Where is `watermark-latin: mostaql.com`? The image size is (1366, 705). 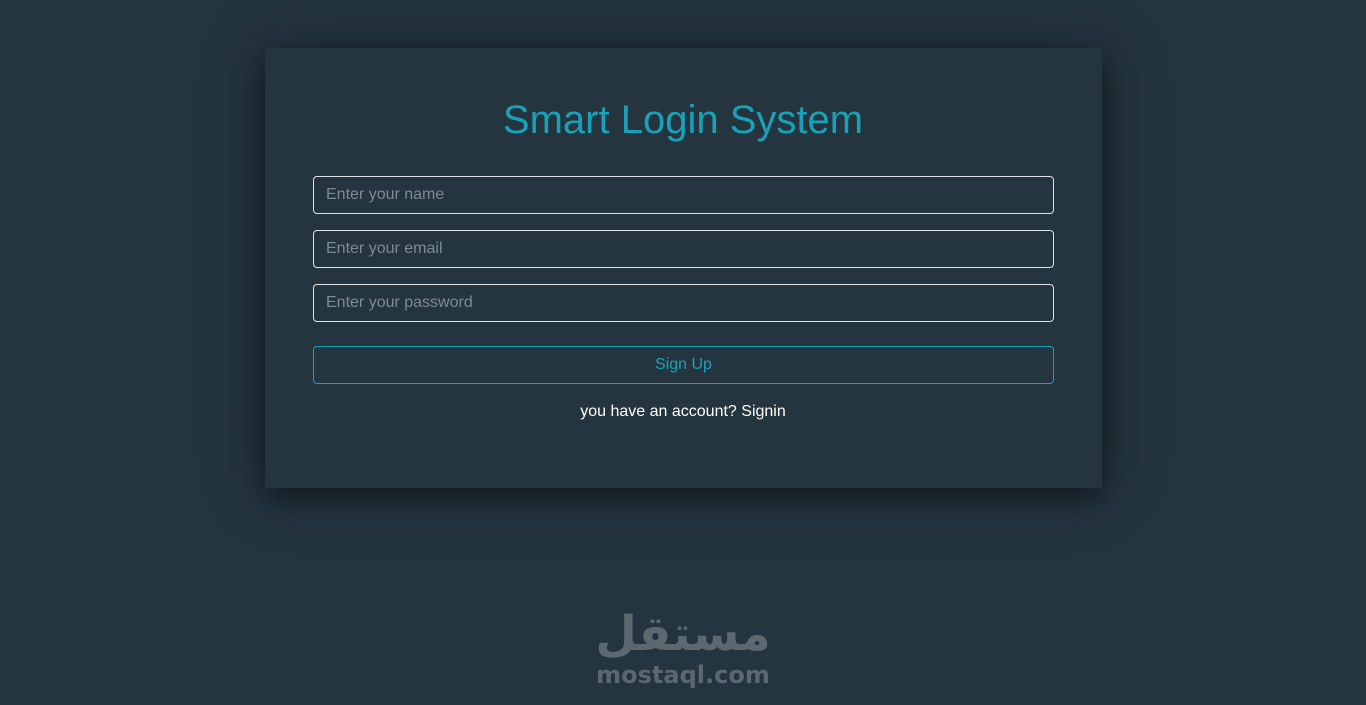
watermark-latin: mostaql.com is located at coordinates (683, 675).